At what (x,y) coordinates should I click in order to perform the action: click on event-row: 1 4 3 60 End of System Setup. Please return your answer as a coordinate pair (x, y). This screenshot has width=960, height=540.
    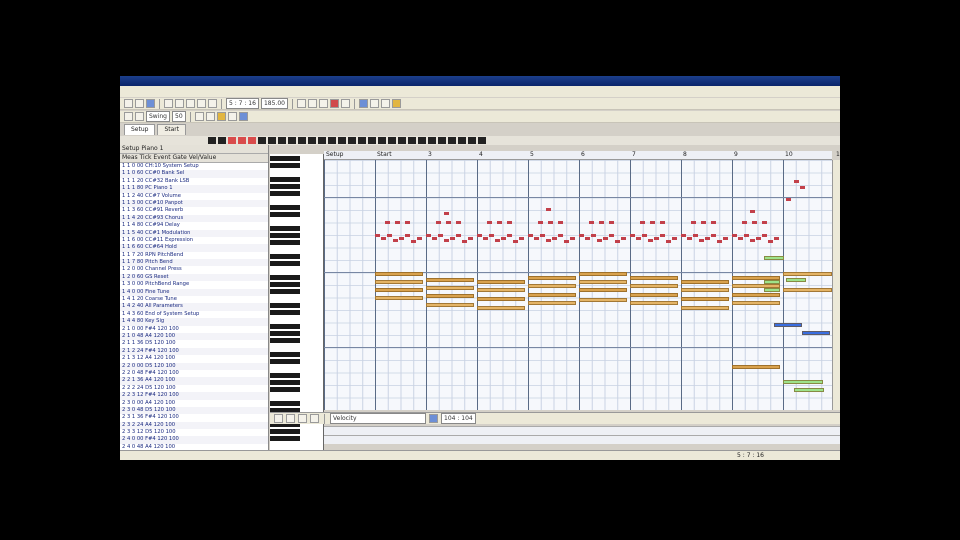
    Looking at the image, I should click on (194, 314).